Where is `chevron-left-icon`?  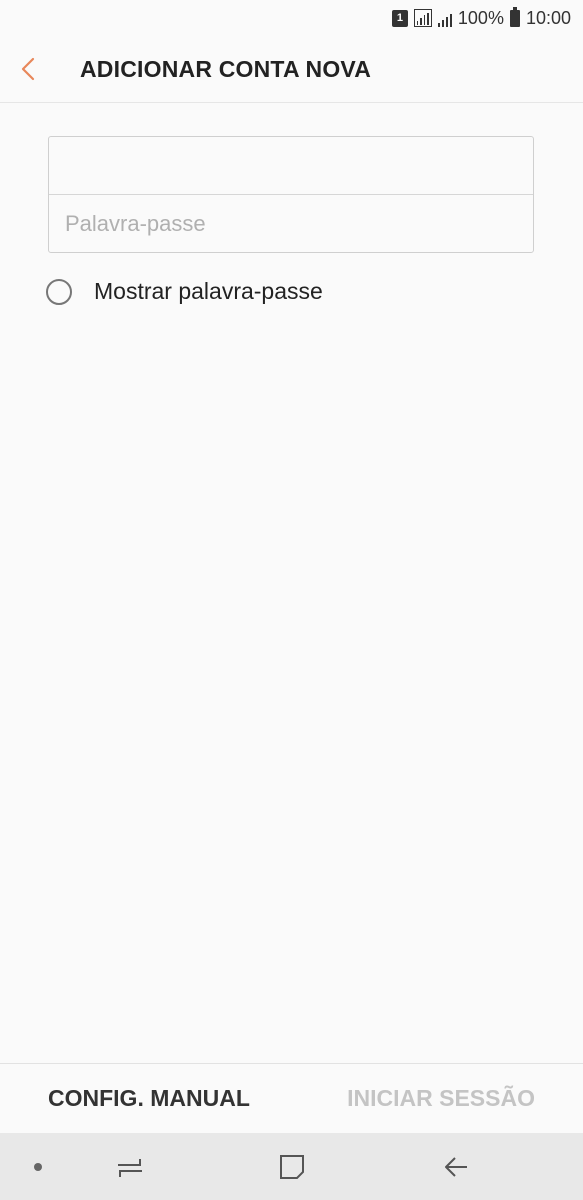
chevron-left-icon is located at coordinates (28, 69).